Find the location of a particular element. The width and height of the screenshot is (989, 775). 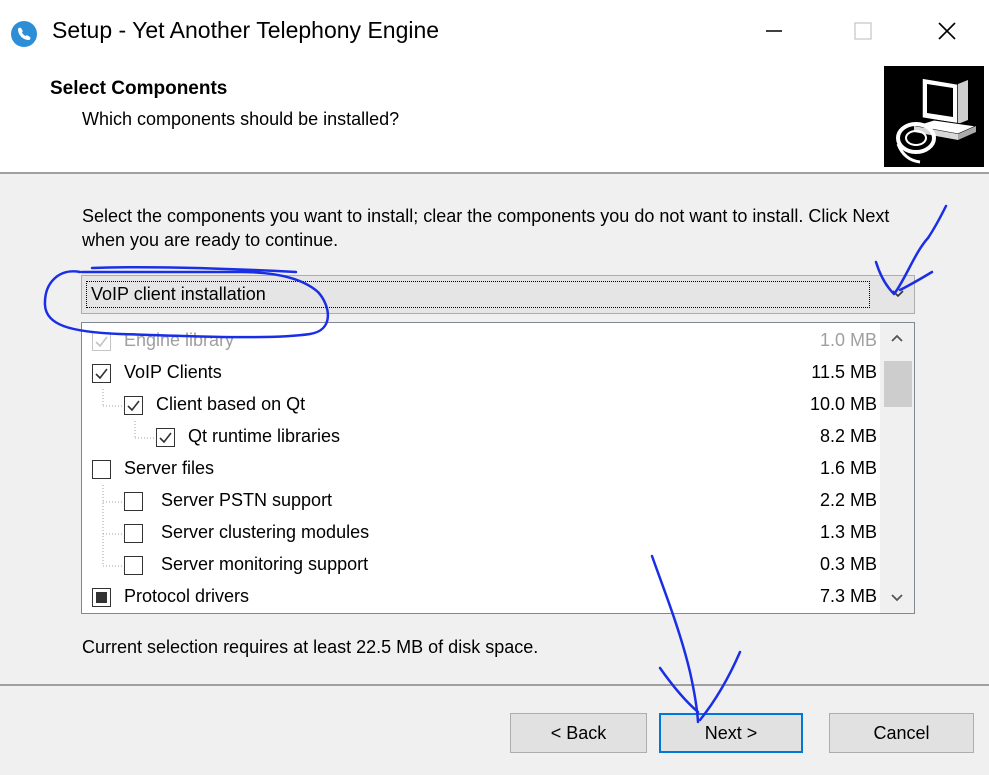

component-size: 0.3 MB is located at coordinates (848, 564).